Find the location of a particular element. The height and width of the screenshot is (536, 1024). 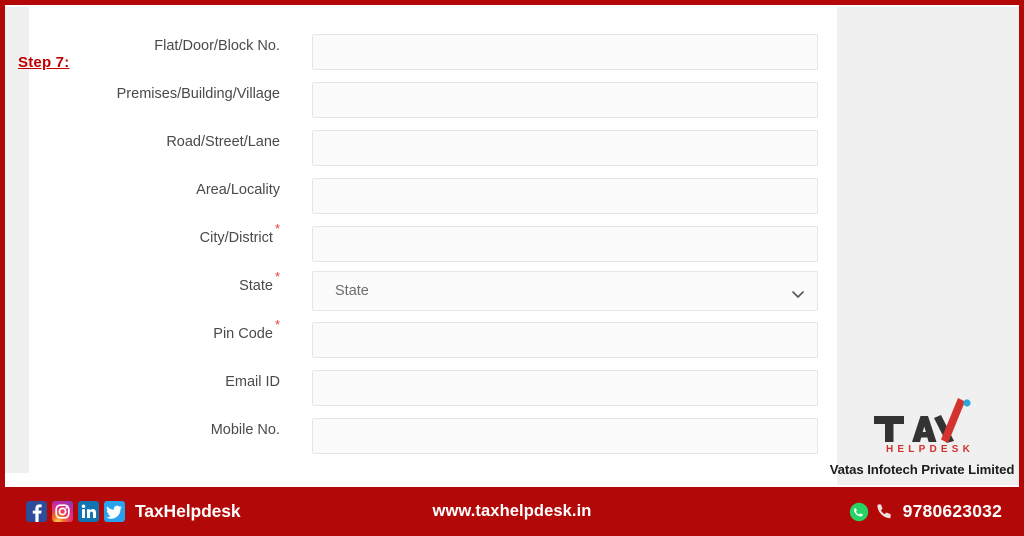

twitter-icon is located at coordinates (114, 511).